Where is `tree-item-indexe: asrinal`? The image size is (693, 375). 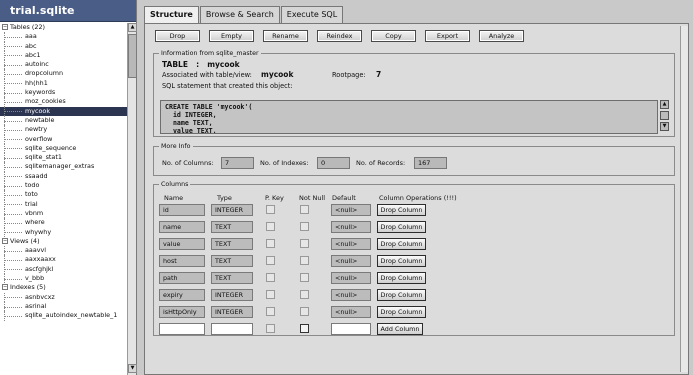
tree-item-indexe: asrinal is located at coordinates (63, 306).